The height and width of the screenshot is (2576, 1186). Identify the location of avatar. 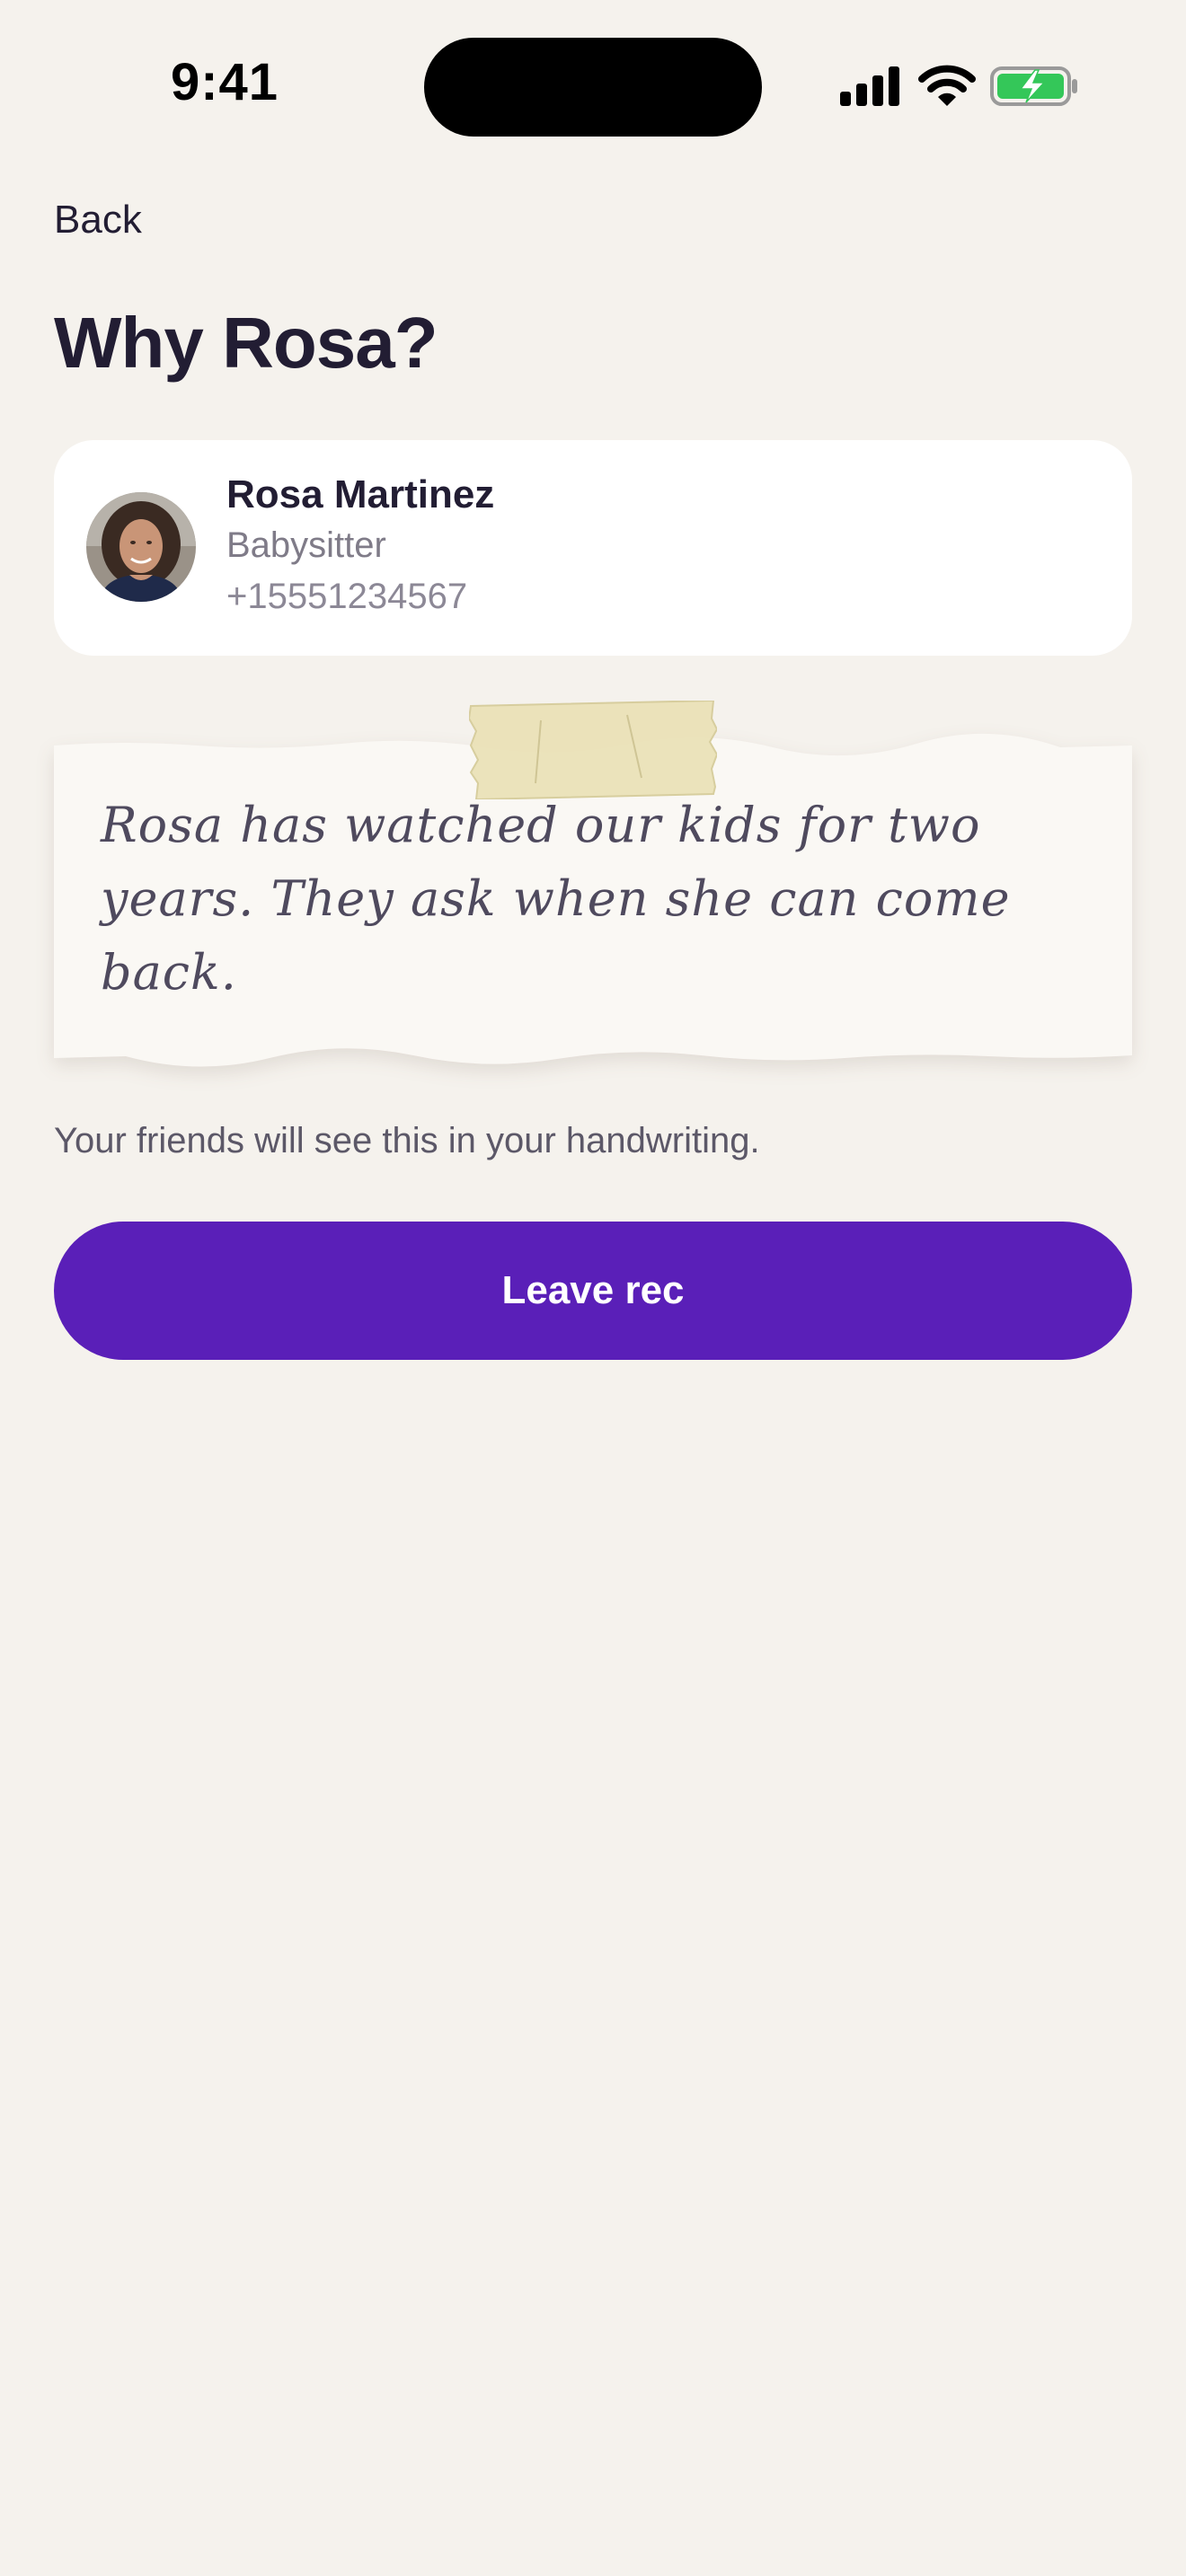
(141, 547).